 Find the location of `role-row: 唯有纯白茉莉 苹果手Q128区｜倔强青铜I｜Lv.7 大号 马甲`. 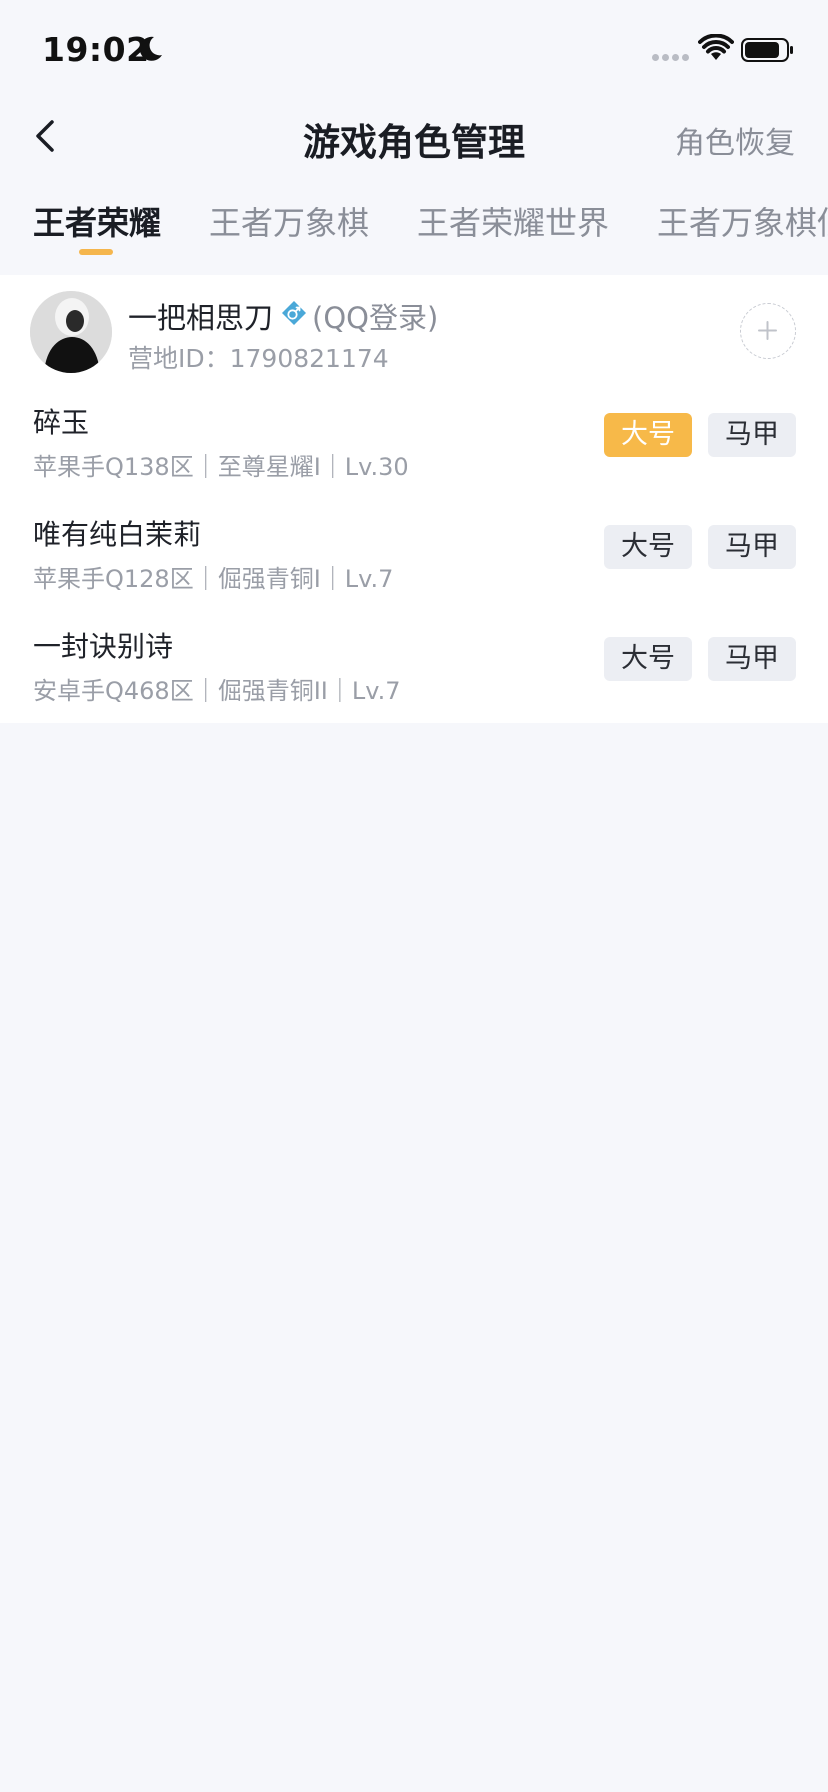

role-row: 唯有纯白茉莉 苹果手Q128区｜倔强青铜I｜Lv.7 大号 马甲 is located at coordinates (414, 553).